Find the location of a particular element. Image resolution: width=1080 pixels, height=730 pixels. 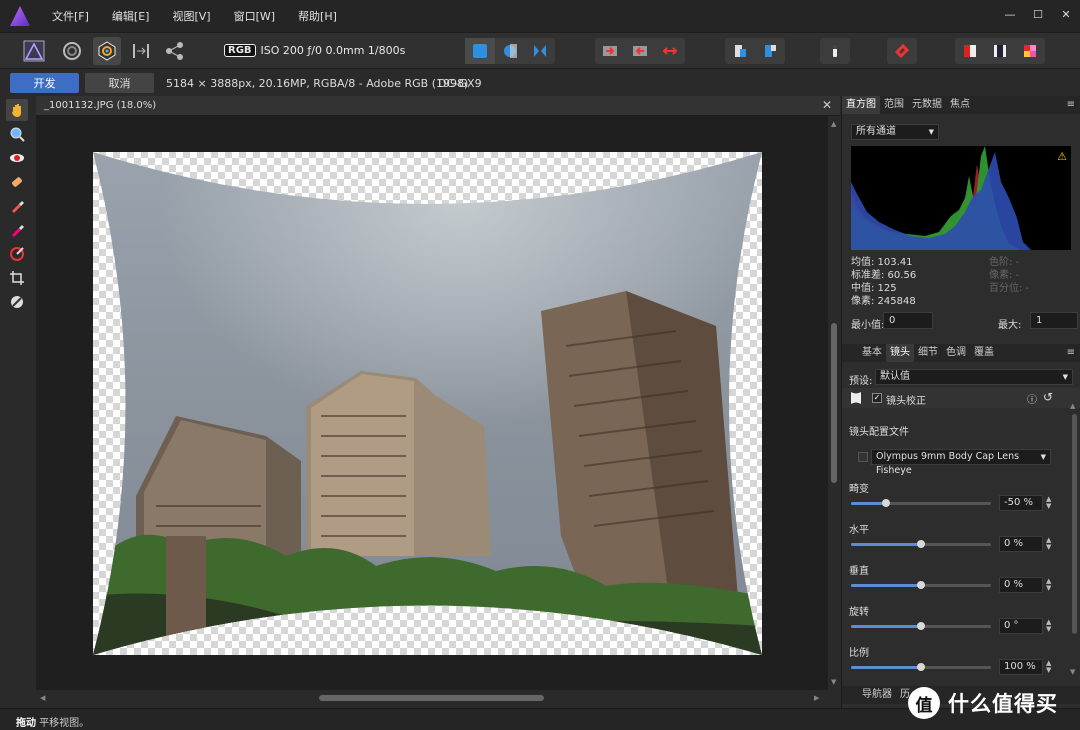

develop-panel-scrollbar: ▲ ▼ is located at coordinates (1074, 539).